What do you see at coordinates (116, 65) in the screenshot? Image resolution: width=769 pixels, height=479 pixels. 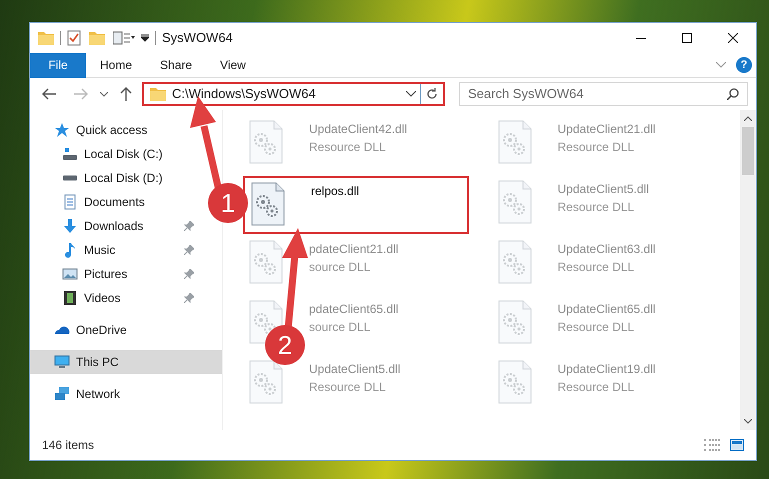 I see `ribbon-tab: Home` at bounding box center [116, 65].